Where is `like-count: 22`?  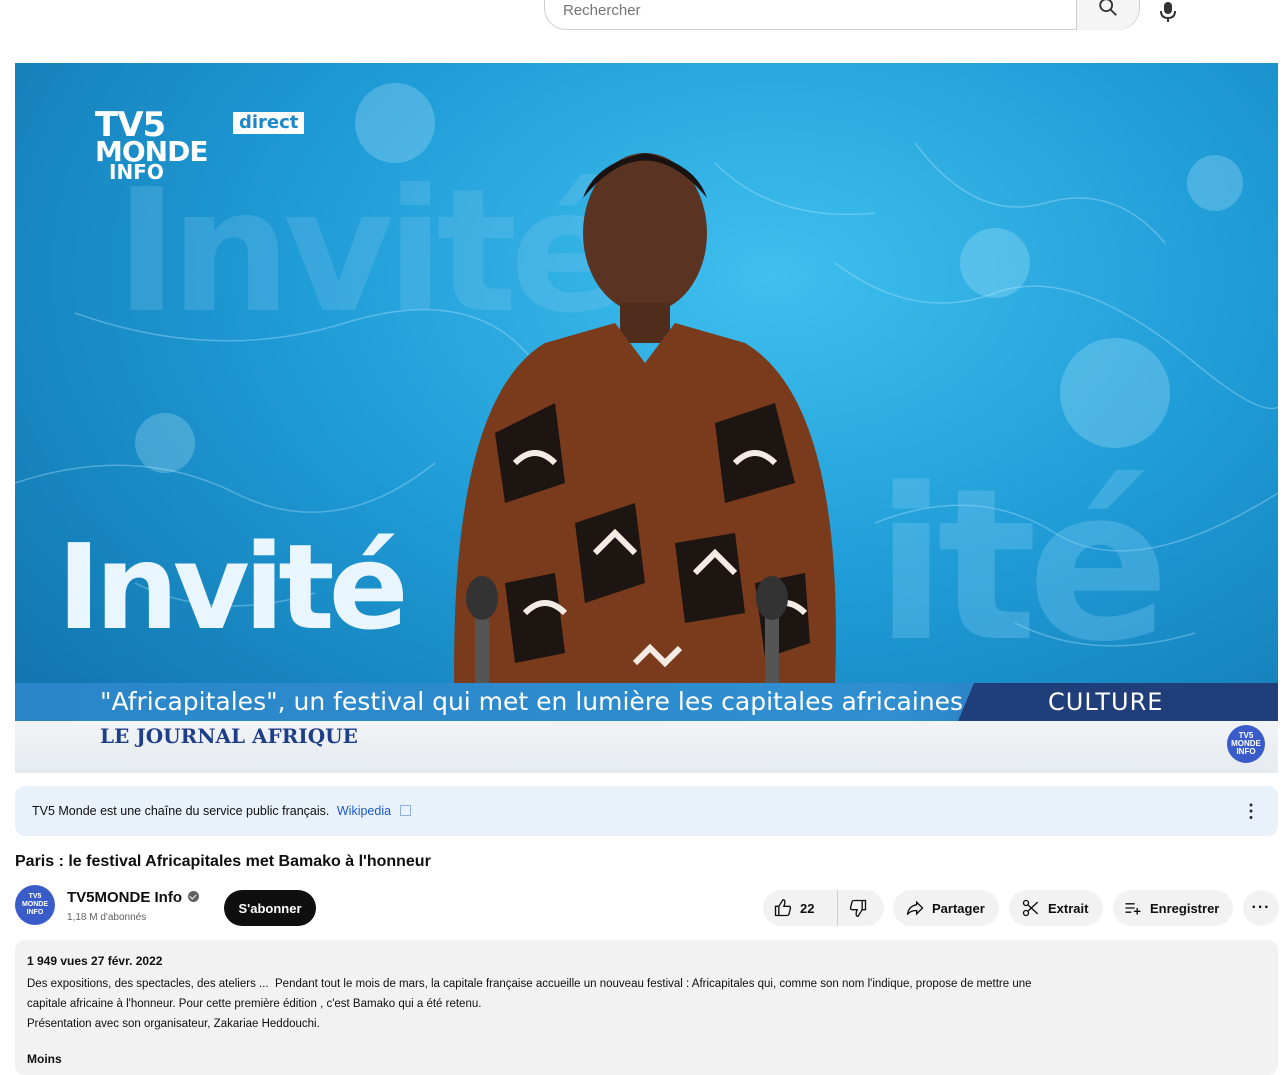 like-count: 22 is located at coordinates (807, 908).